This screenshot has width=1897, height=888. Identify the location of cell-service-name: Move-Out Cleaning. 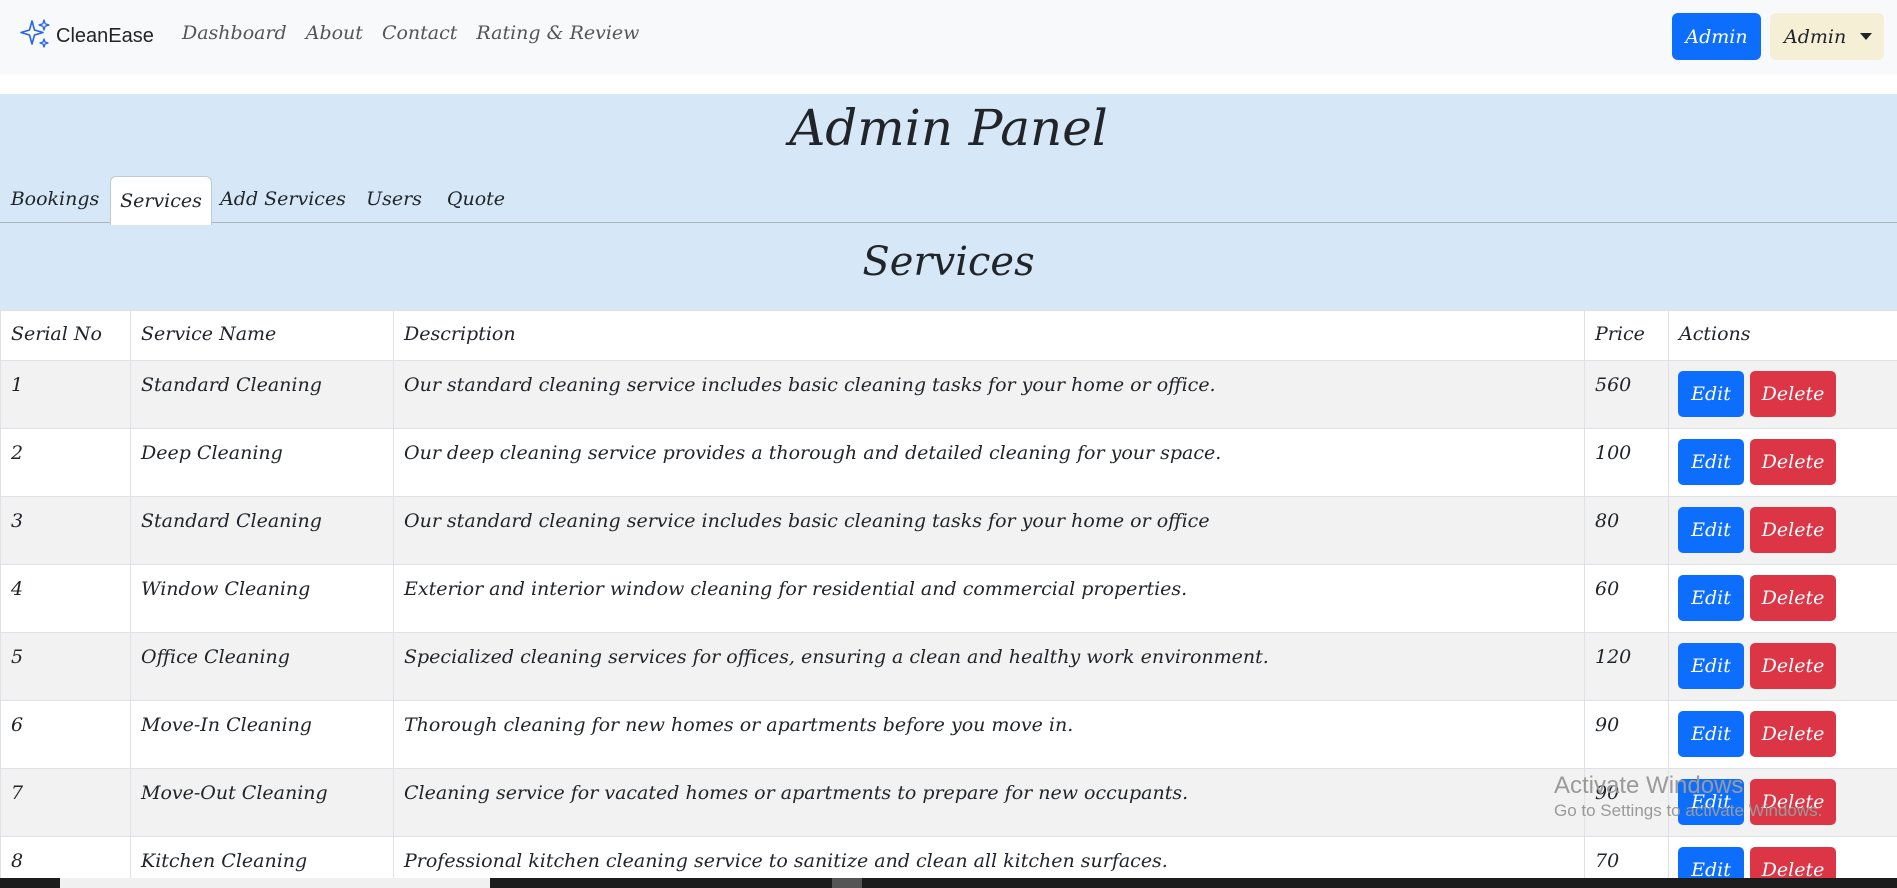
(262, 802).